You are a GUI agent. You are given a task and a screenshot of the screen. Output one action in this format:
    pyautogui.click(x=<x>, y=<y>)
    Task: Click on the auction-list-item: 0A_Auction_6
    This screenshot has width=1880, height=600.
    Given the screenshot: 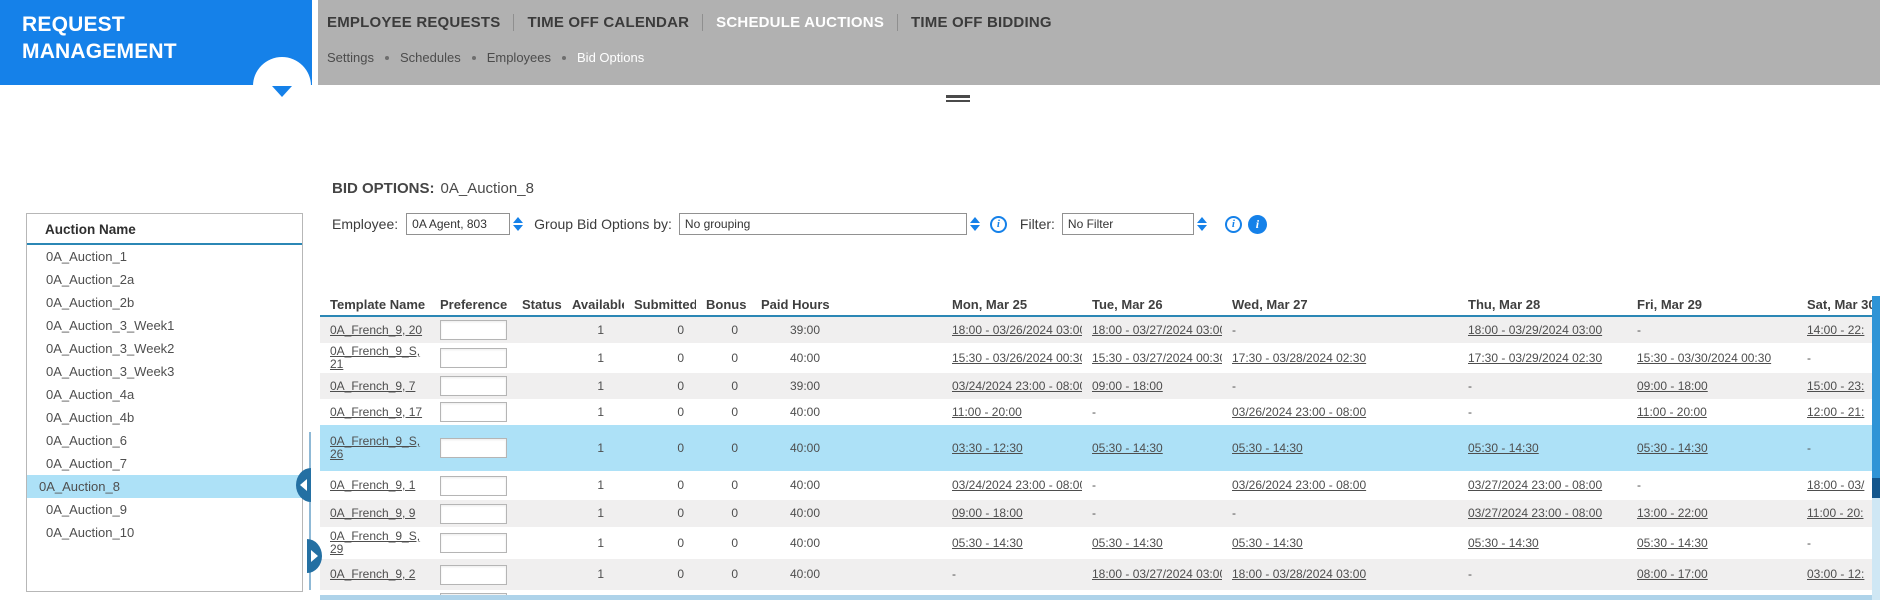 What is the action you would take?
    pyautogui.click(x=164, y=440)
    